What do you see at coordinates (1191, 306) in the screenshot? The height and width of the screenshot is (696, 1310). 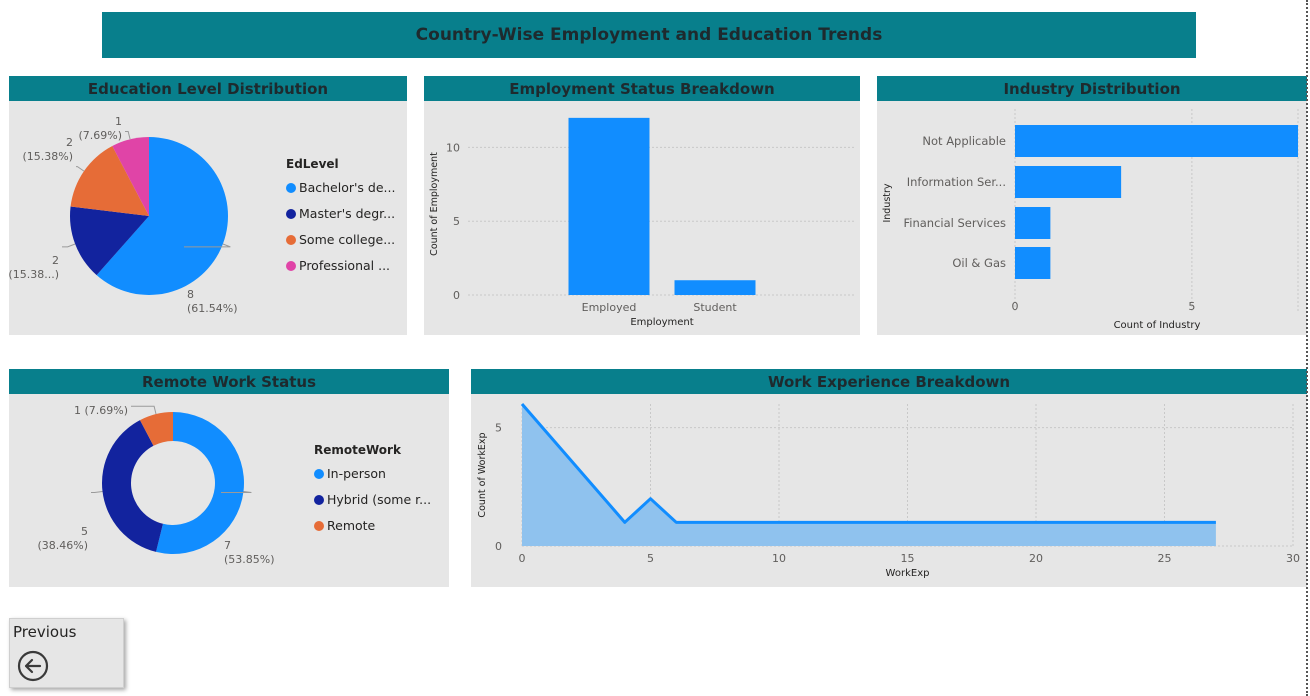 I see `industry-xtick-1: 5` at bounding box center [1191, 306].